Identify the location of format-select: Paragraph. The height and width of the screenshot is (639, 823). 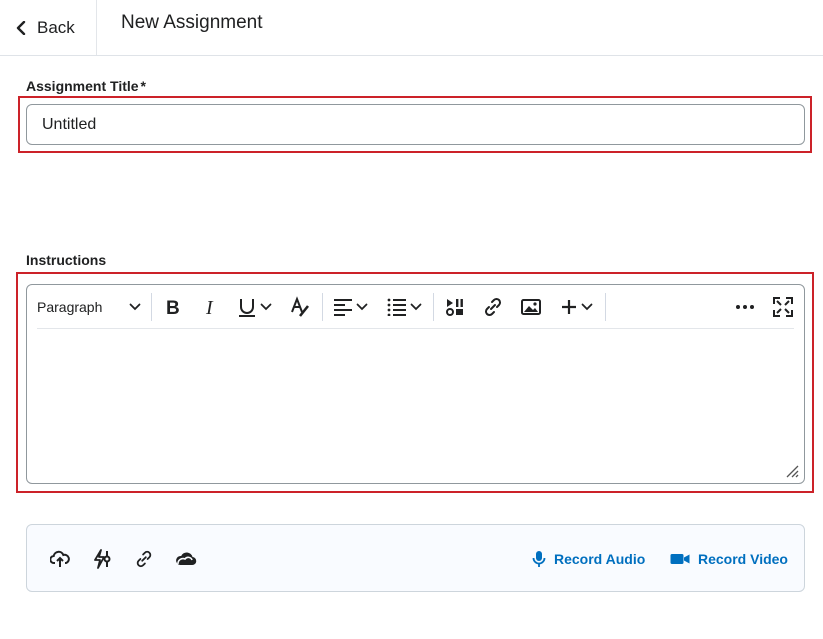
(89, 307).